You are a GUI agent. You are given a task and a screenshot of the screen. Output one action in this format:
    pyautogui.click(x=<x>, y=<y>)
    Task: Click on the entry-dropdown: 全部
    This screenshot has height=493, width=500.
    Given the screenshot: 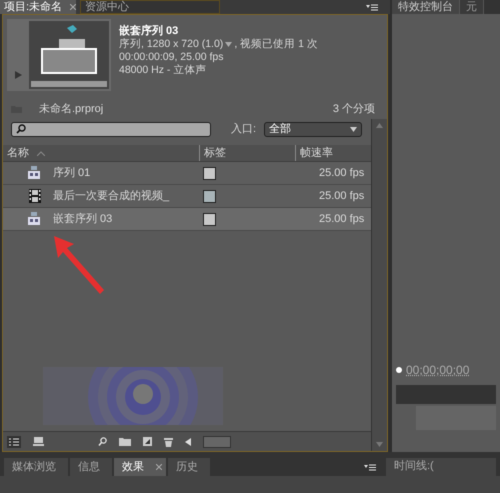 What is the action you would take?
    pyautogui.click(x=313, y=129)
    